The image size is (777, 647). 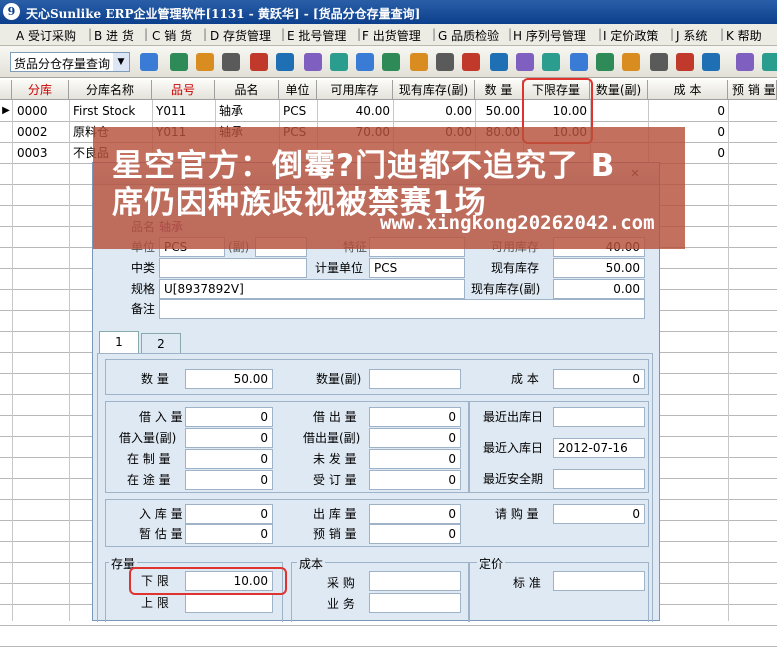 What do you see at coordinates (313, 62) in the screenshot?
I see `tool-7-icon` at bounding box center [313, 62].